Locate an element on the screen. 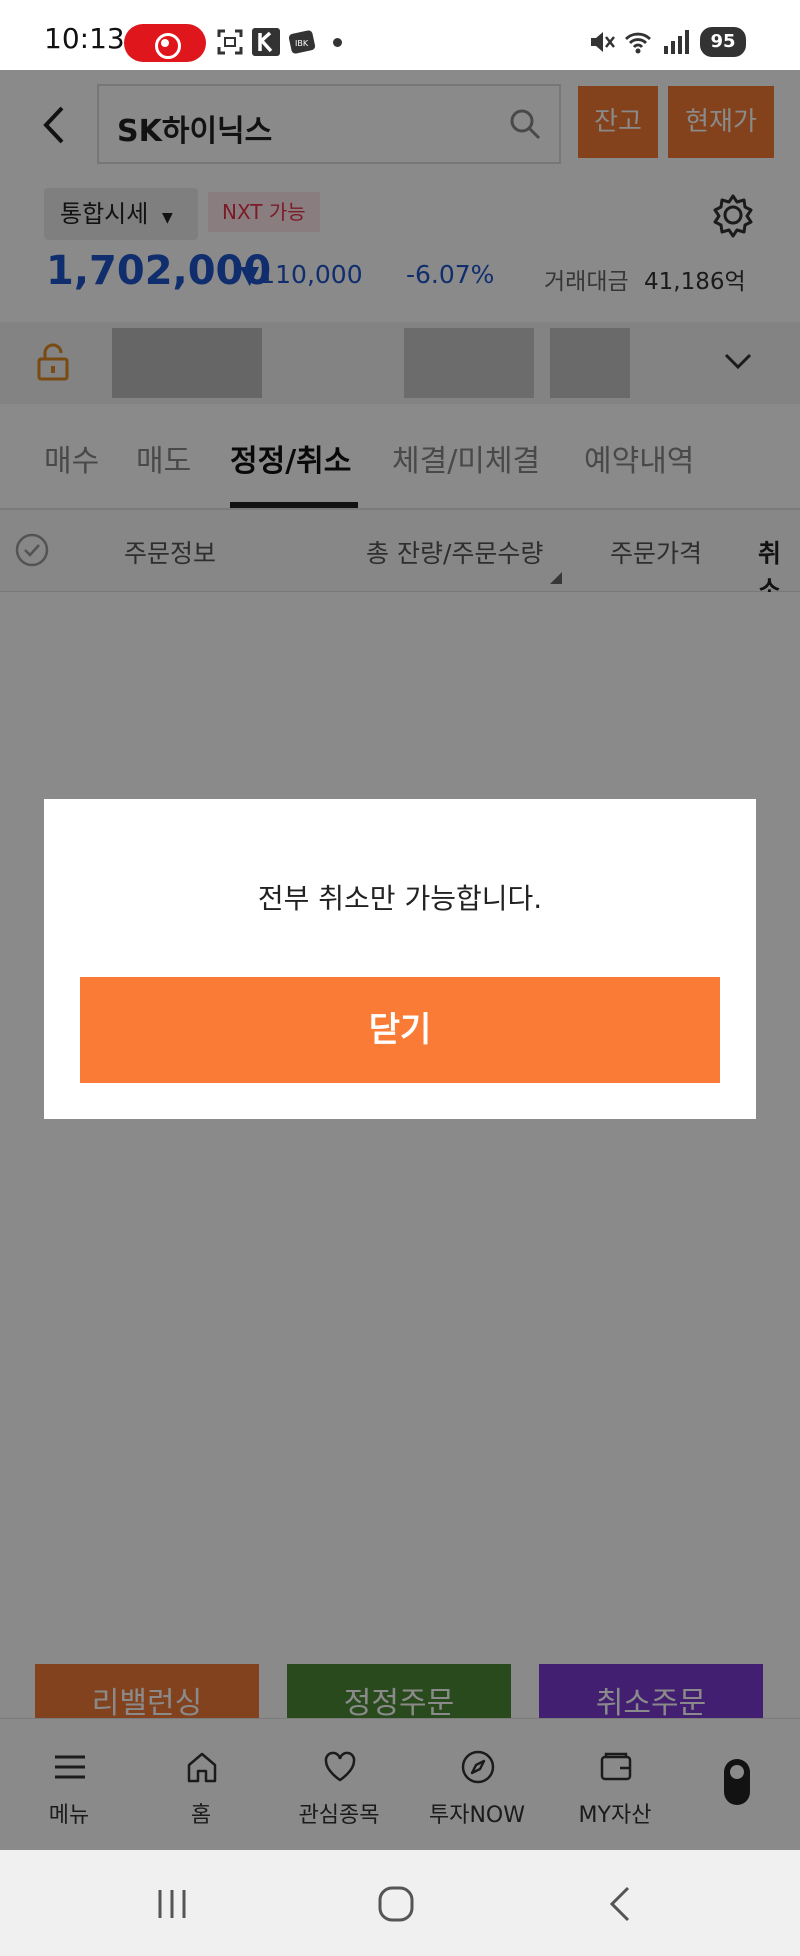 The width and height of the screenshot is (800, 1956). notification-dot is located at coordinates (337, 42).